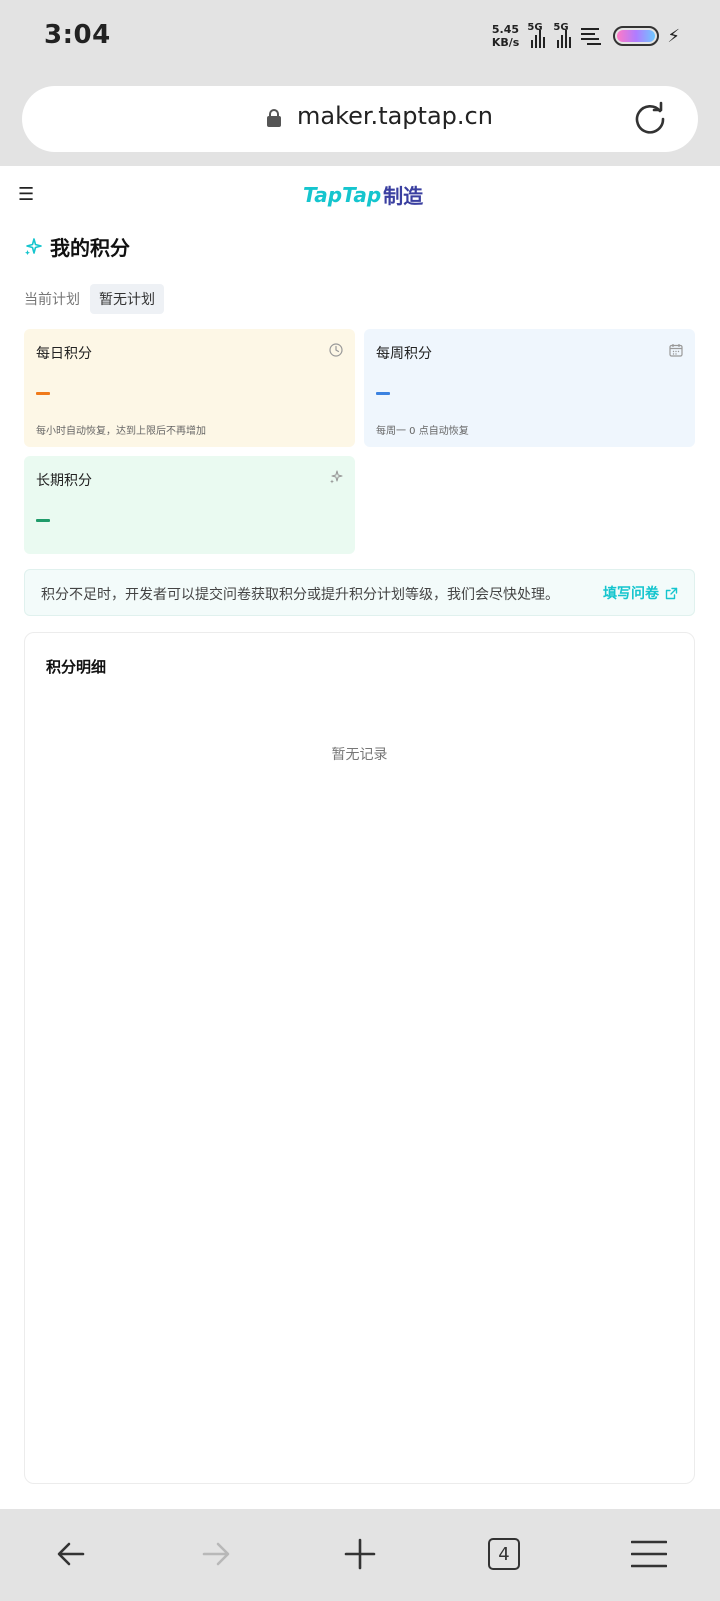 This screenshot has width=720, height=1601. I want to click on arrow-left-icon, so click(71, 1554).